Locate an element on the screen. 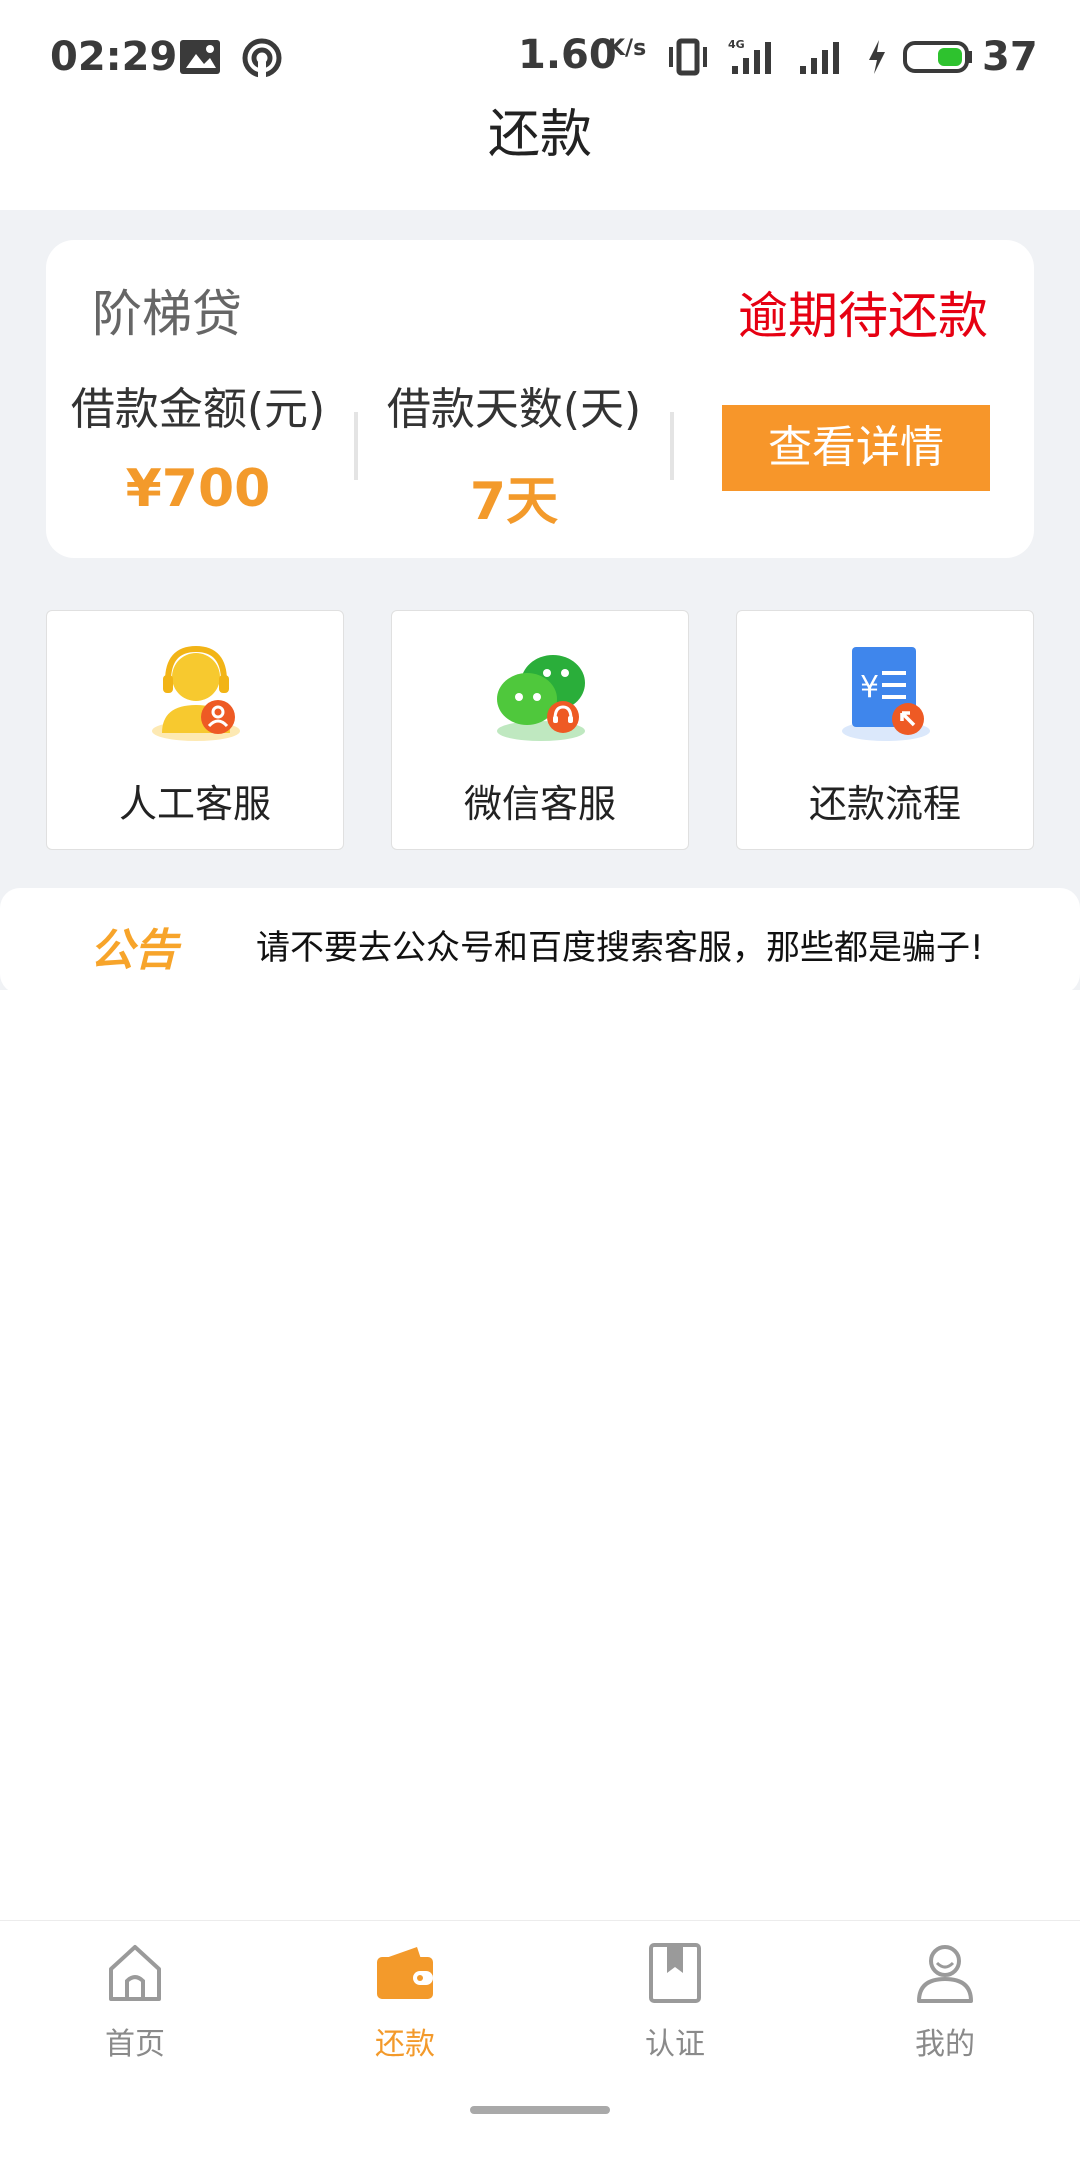 Image resolution: width=1080 pixels, height=2160 pixels. battery-level: 37 is located at coordinates (1010, 57).